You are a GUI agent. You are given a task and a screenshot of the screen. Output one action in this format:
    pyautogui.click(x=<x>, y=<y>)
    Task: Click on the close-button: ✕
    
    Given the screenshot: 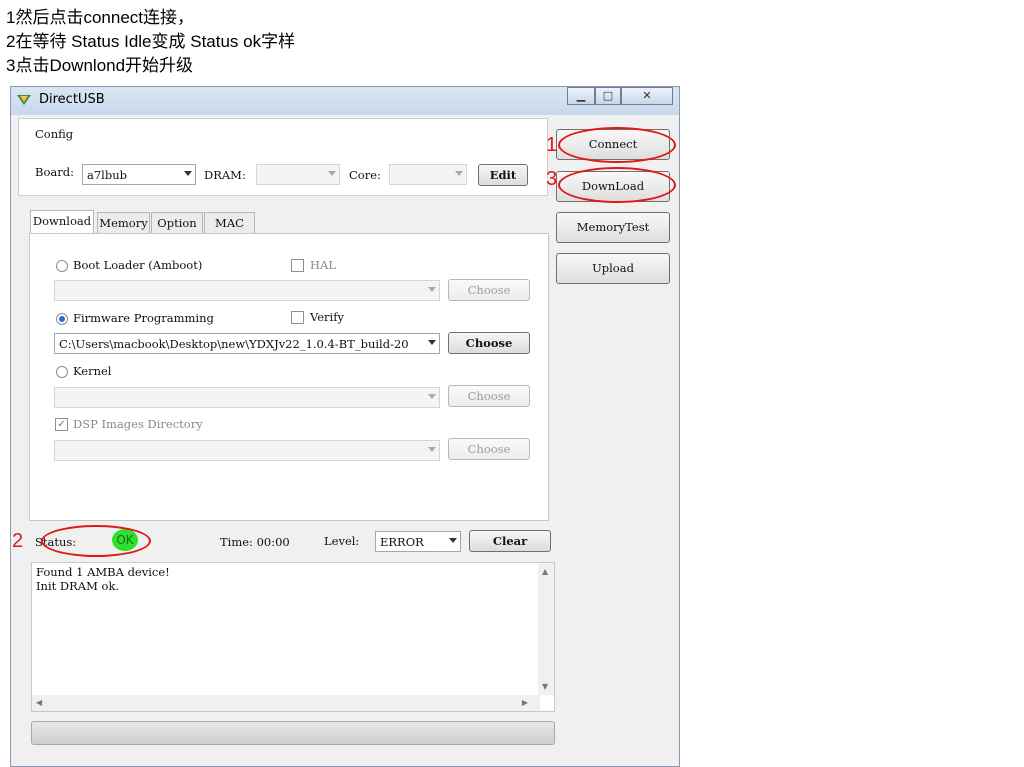 What is the action you would take?
    pyautogui.click(x=647, y=96)
    